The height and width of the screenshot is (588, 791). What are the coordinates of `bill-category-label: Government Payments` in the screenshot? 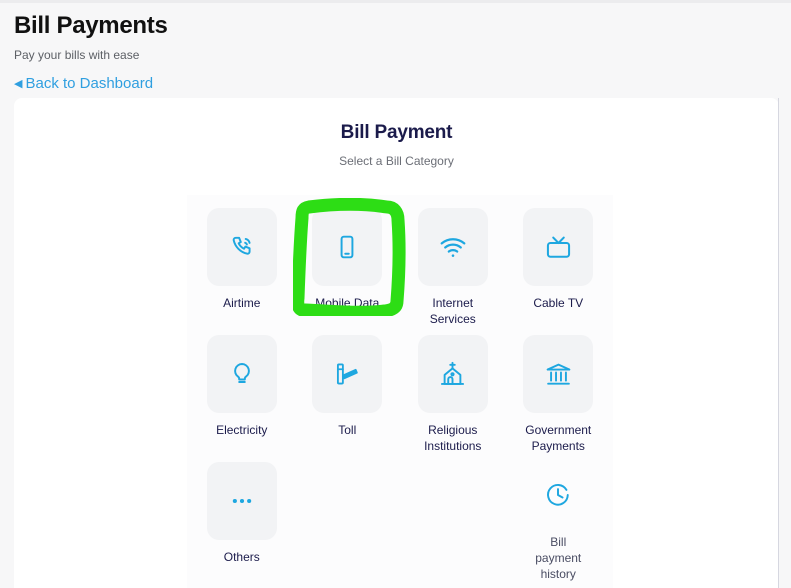 It's located at (558, 438).